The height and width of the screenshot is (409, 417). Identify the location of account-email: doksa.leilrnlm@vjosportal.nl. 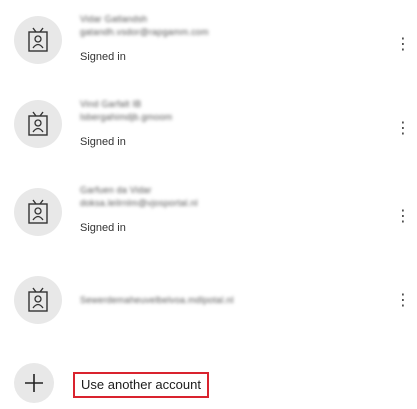
(139, 203).